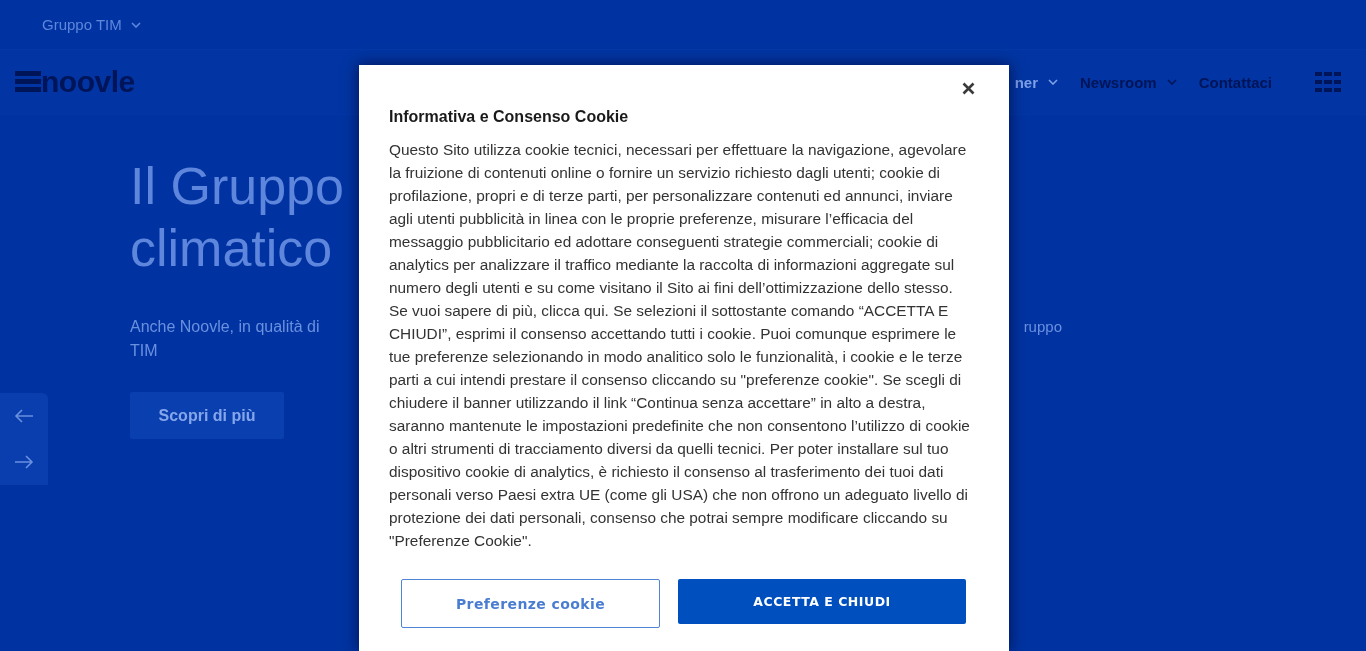 The width and height of the screenshot is (1366, 651). What do you see at coordinates (207, 415) in the screenshot?
I see `discover-button: Scopri di più` at bounding box center [207, 415].